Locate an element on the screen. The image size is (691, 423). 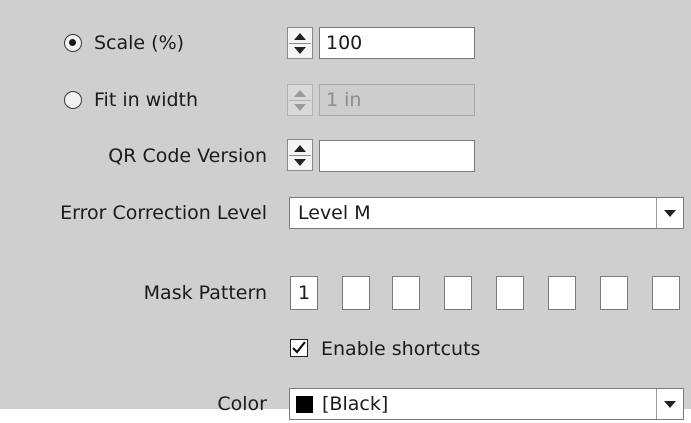
scale-radio is located at coordinates (73, 43).